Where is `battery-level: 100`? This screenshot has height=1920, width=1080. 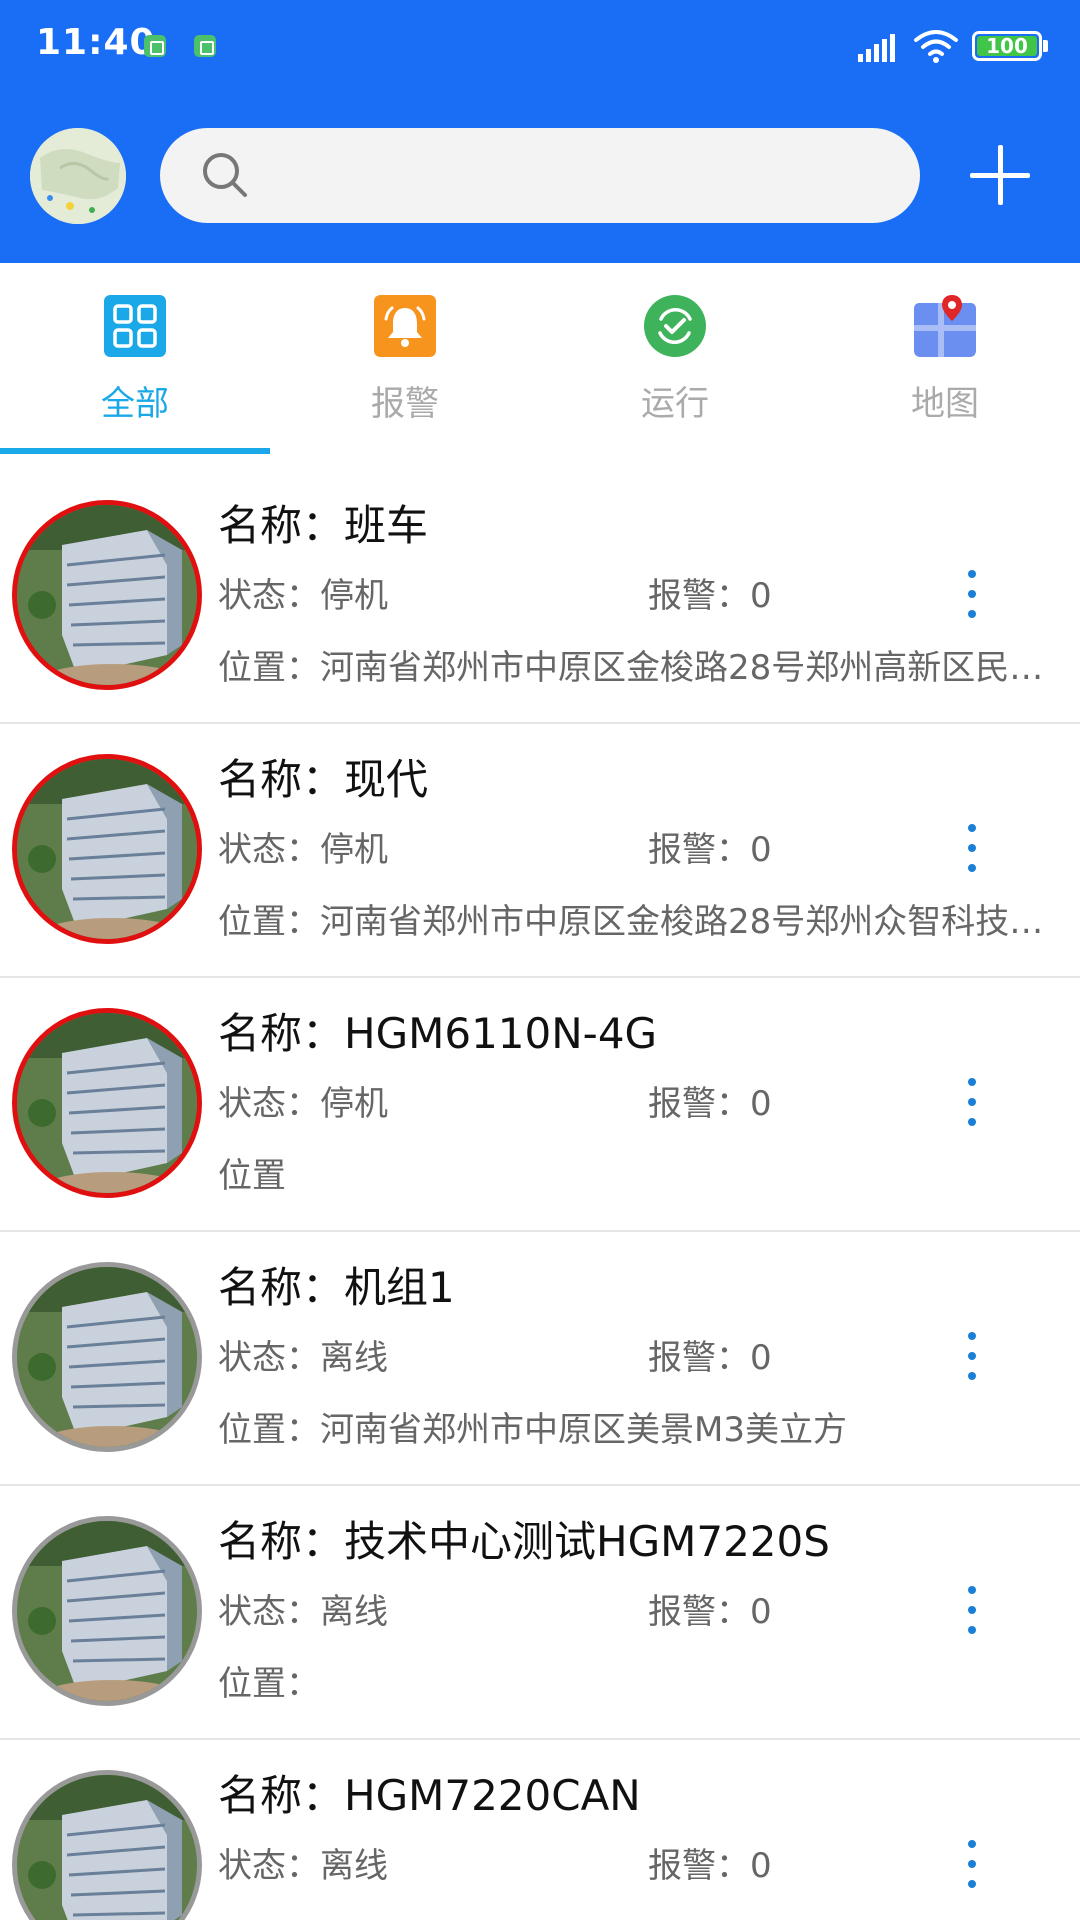
battery-level: 100 is located at coordinates (1007, 46).